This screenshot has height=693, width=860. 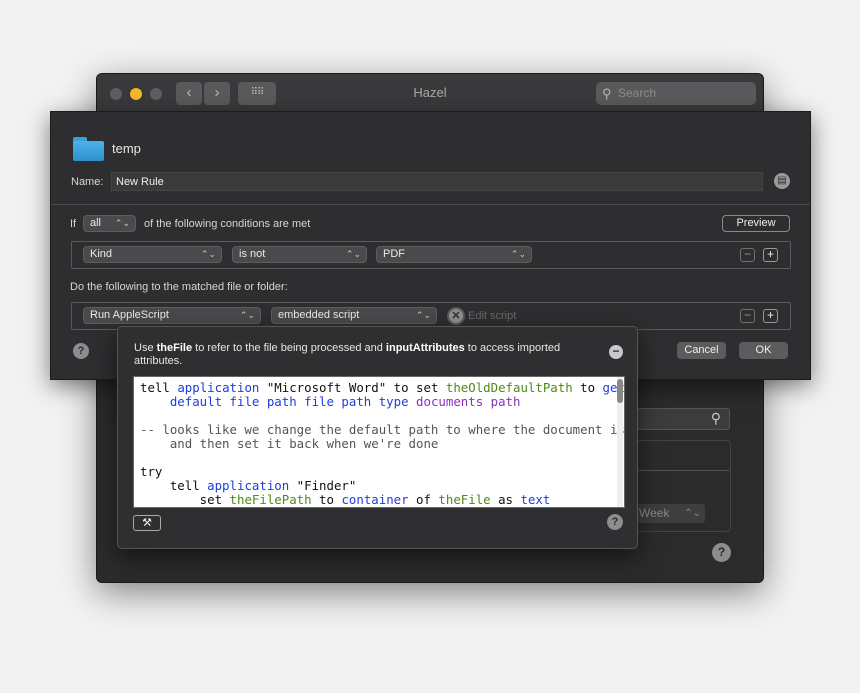 I want to click on popover-help-button: ?, so click(x=615, y=522).